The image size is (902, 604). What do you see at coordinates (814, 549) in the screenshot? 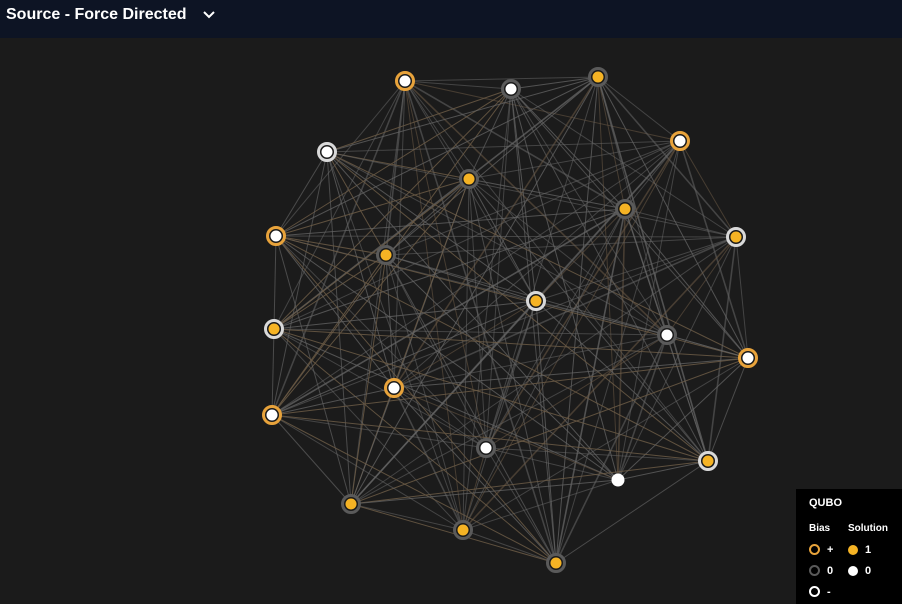
I see `positive-bias-ring-icon` at bounding box center [814, 549].